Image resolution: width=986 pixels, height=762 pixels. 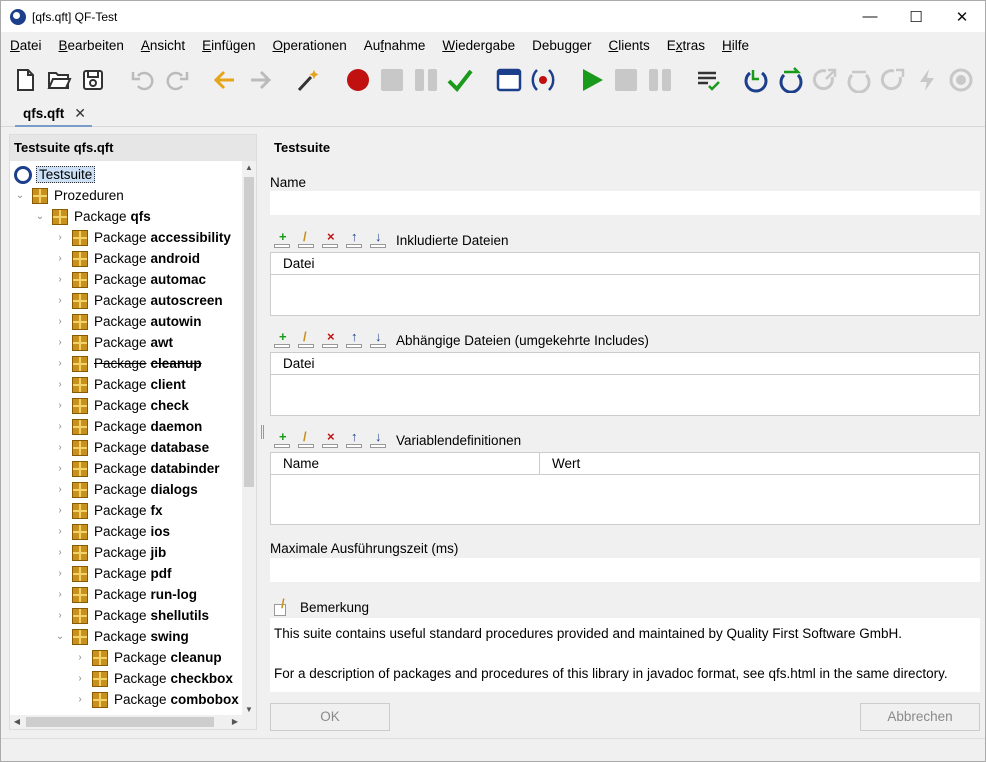 What do you see at coordinates (126, 489) in the screenshot?
I see `tree-node-package-dialogs: › Package dialogs` at bounding box center [126, 489].